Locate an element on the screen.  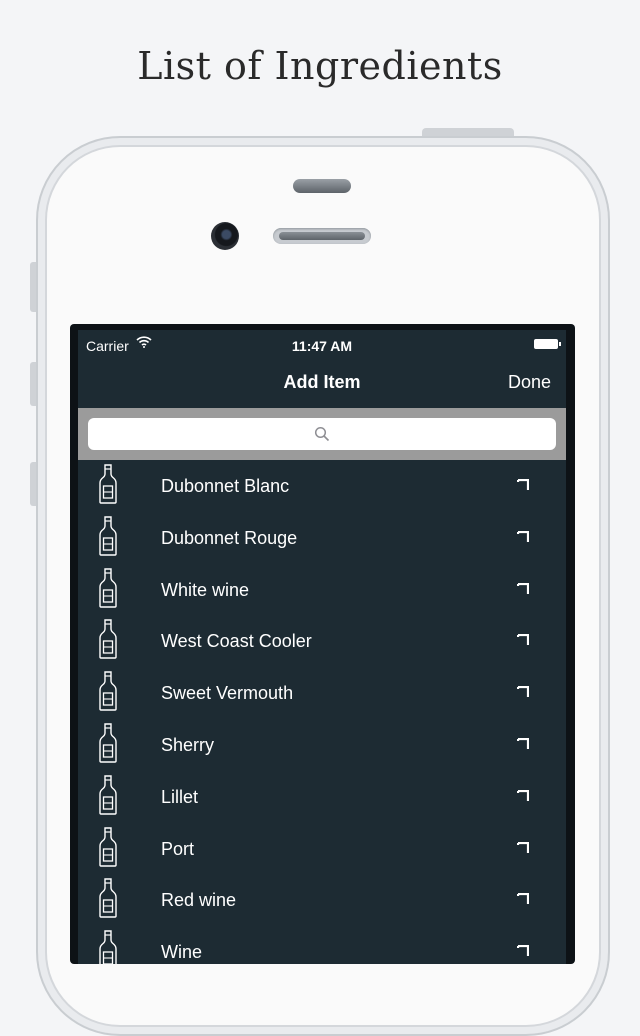
list-item-label: Lillet is located at coordinates (180, 796).